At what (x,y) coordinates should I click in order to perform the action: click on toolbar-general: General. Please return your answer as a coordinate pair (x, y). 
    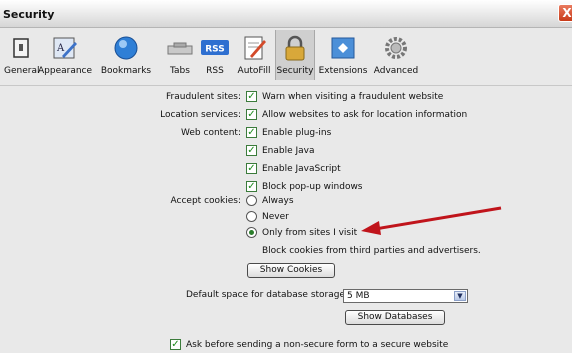
    Looking at the image, I should click on (22, 55).